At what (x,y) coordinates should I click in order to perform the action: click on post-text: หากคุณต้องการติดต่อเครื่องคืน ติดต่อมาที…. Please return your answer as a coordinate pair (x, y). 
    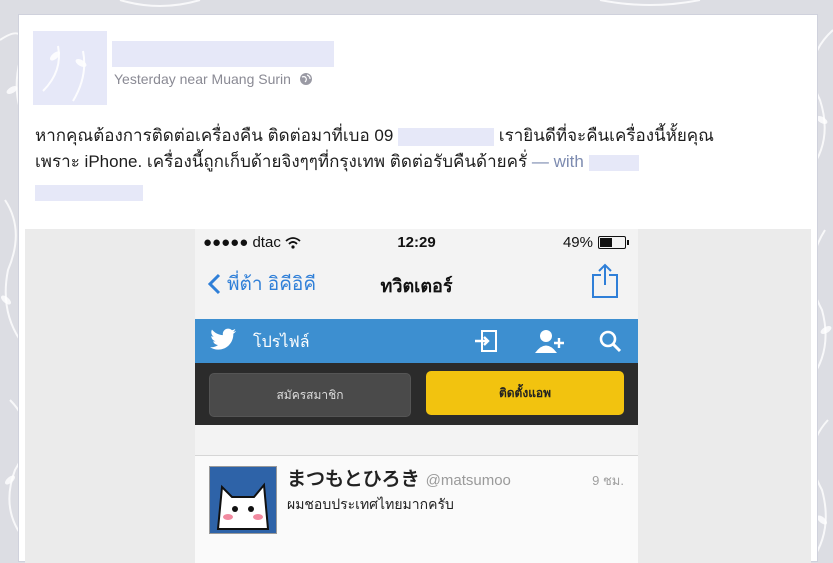
    Looking at the image, I should click on (415, 149).